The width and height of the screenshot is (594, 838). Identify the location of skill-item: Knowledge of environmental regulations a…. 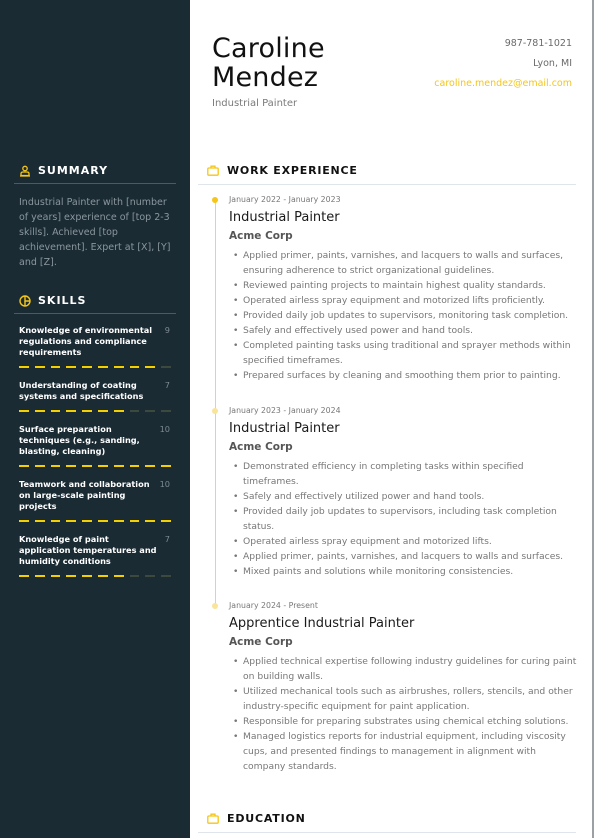
(95, 346).